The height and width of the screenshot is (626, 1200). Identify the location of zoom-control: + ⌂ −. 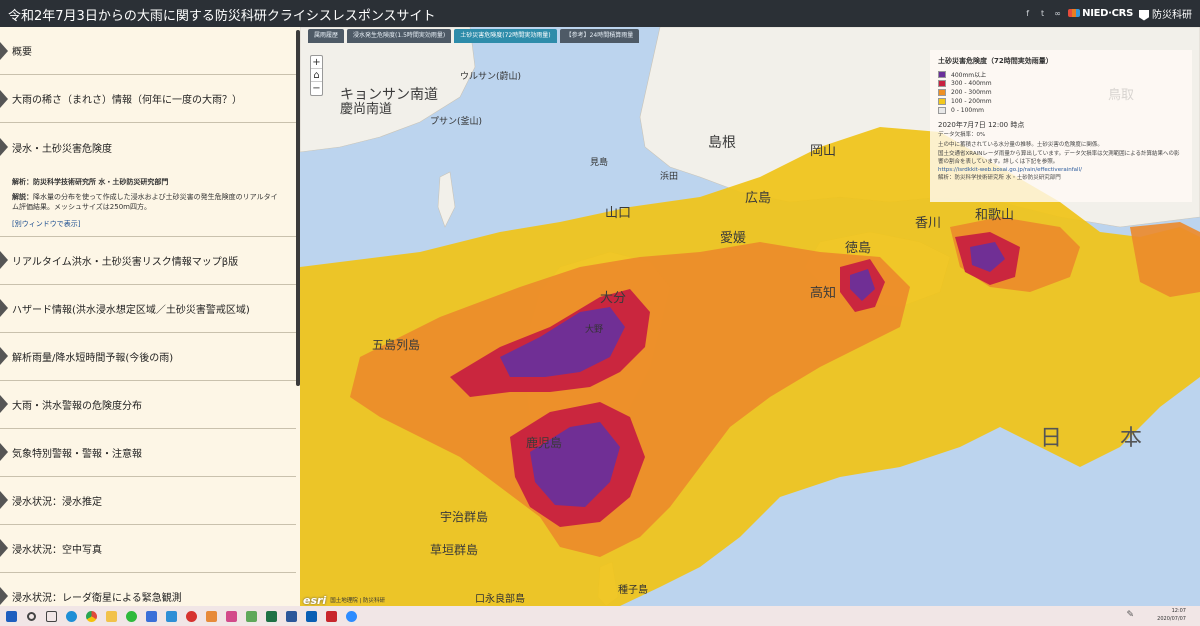
(316, 75).